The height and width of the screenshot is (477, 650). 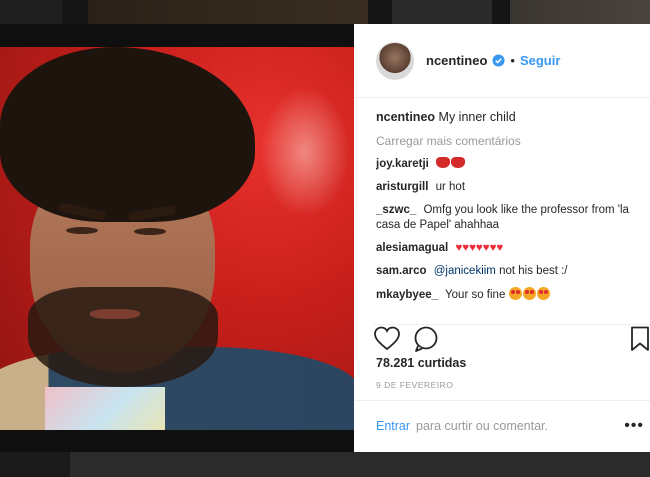 I want to click on actions-icons, so click(x=511, y=339).